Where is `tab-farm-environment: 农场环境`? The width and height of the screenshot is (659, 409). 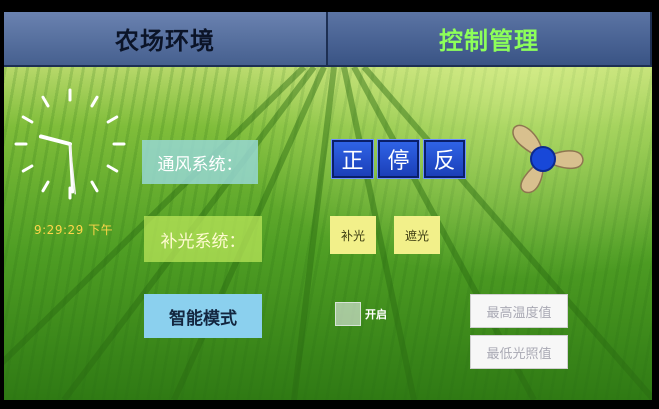 tab-farm-environment: 农场环境 is located at coordinates (166, 39).